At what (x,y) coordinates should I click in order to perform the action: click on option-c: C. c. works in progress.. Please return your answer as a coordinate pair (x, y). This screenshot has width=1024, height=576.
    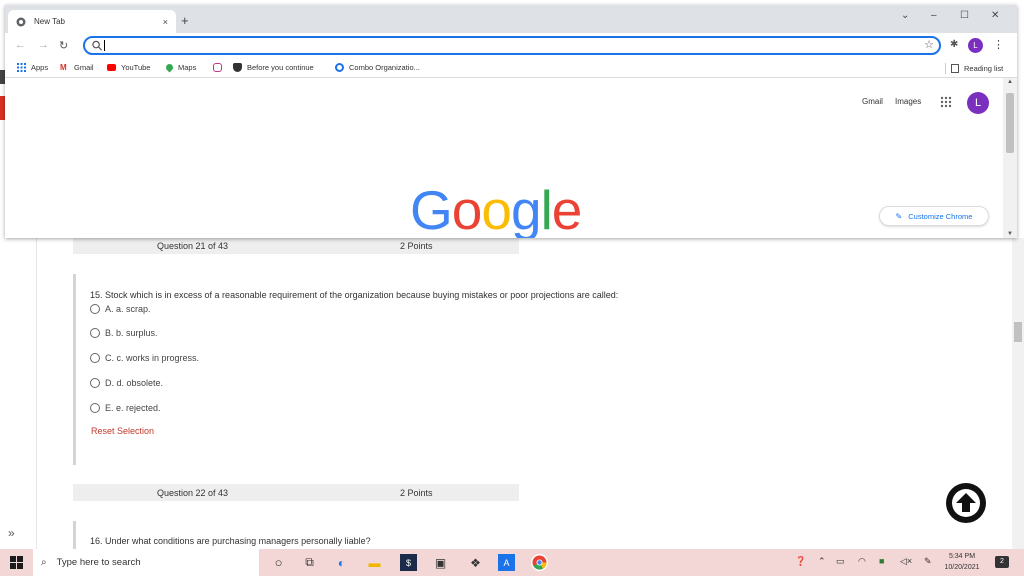
    Looking at the image, I should click on (144, 358).